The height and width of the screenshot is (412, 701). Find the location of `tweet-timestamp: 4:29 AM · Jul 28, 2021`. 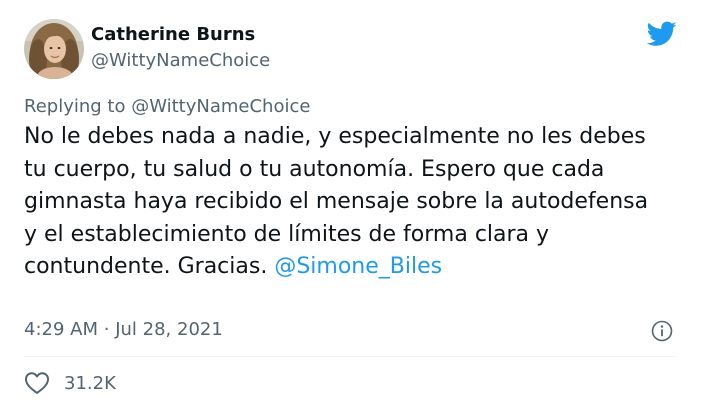

tweet-timestamp: 4:29 AM · Jul 28, 2021 is located at coordinates (123, 329).